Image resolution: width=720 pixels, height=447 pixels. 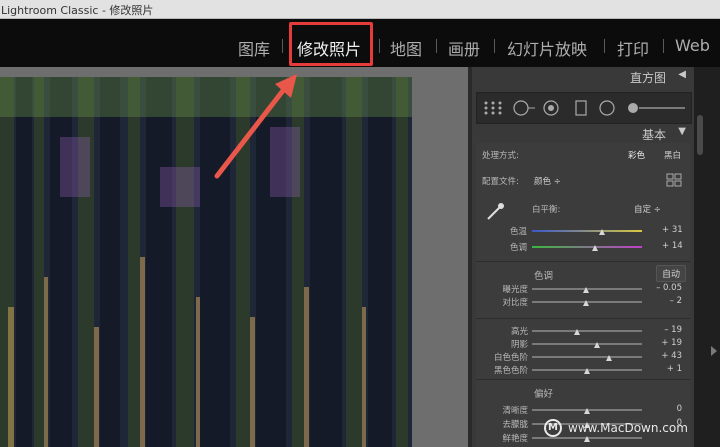 What do you see at coordinates (594, 248) in the screenshot?
I see `tint-slider-knob` at bounding box center [594, 248].